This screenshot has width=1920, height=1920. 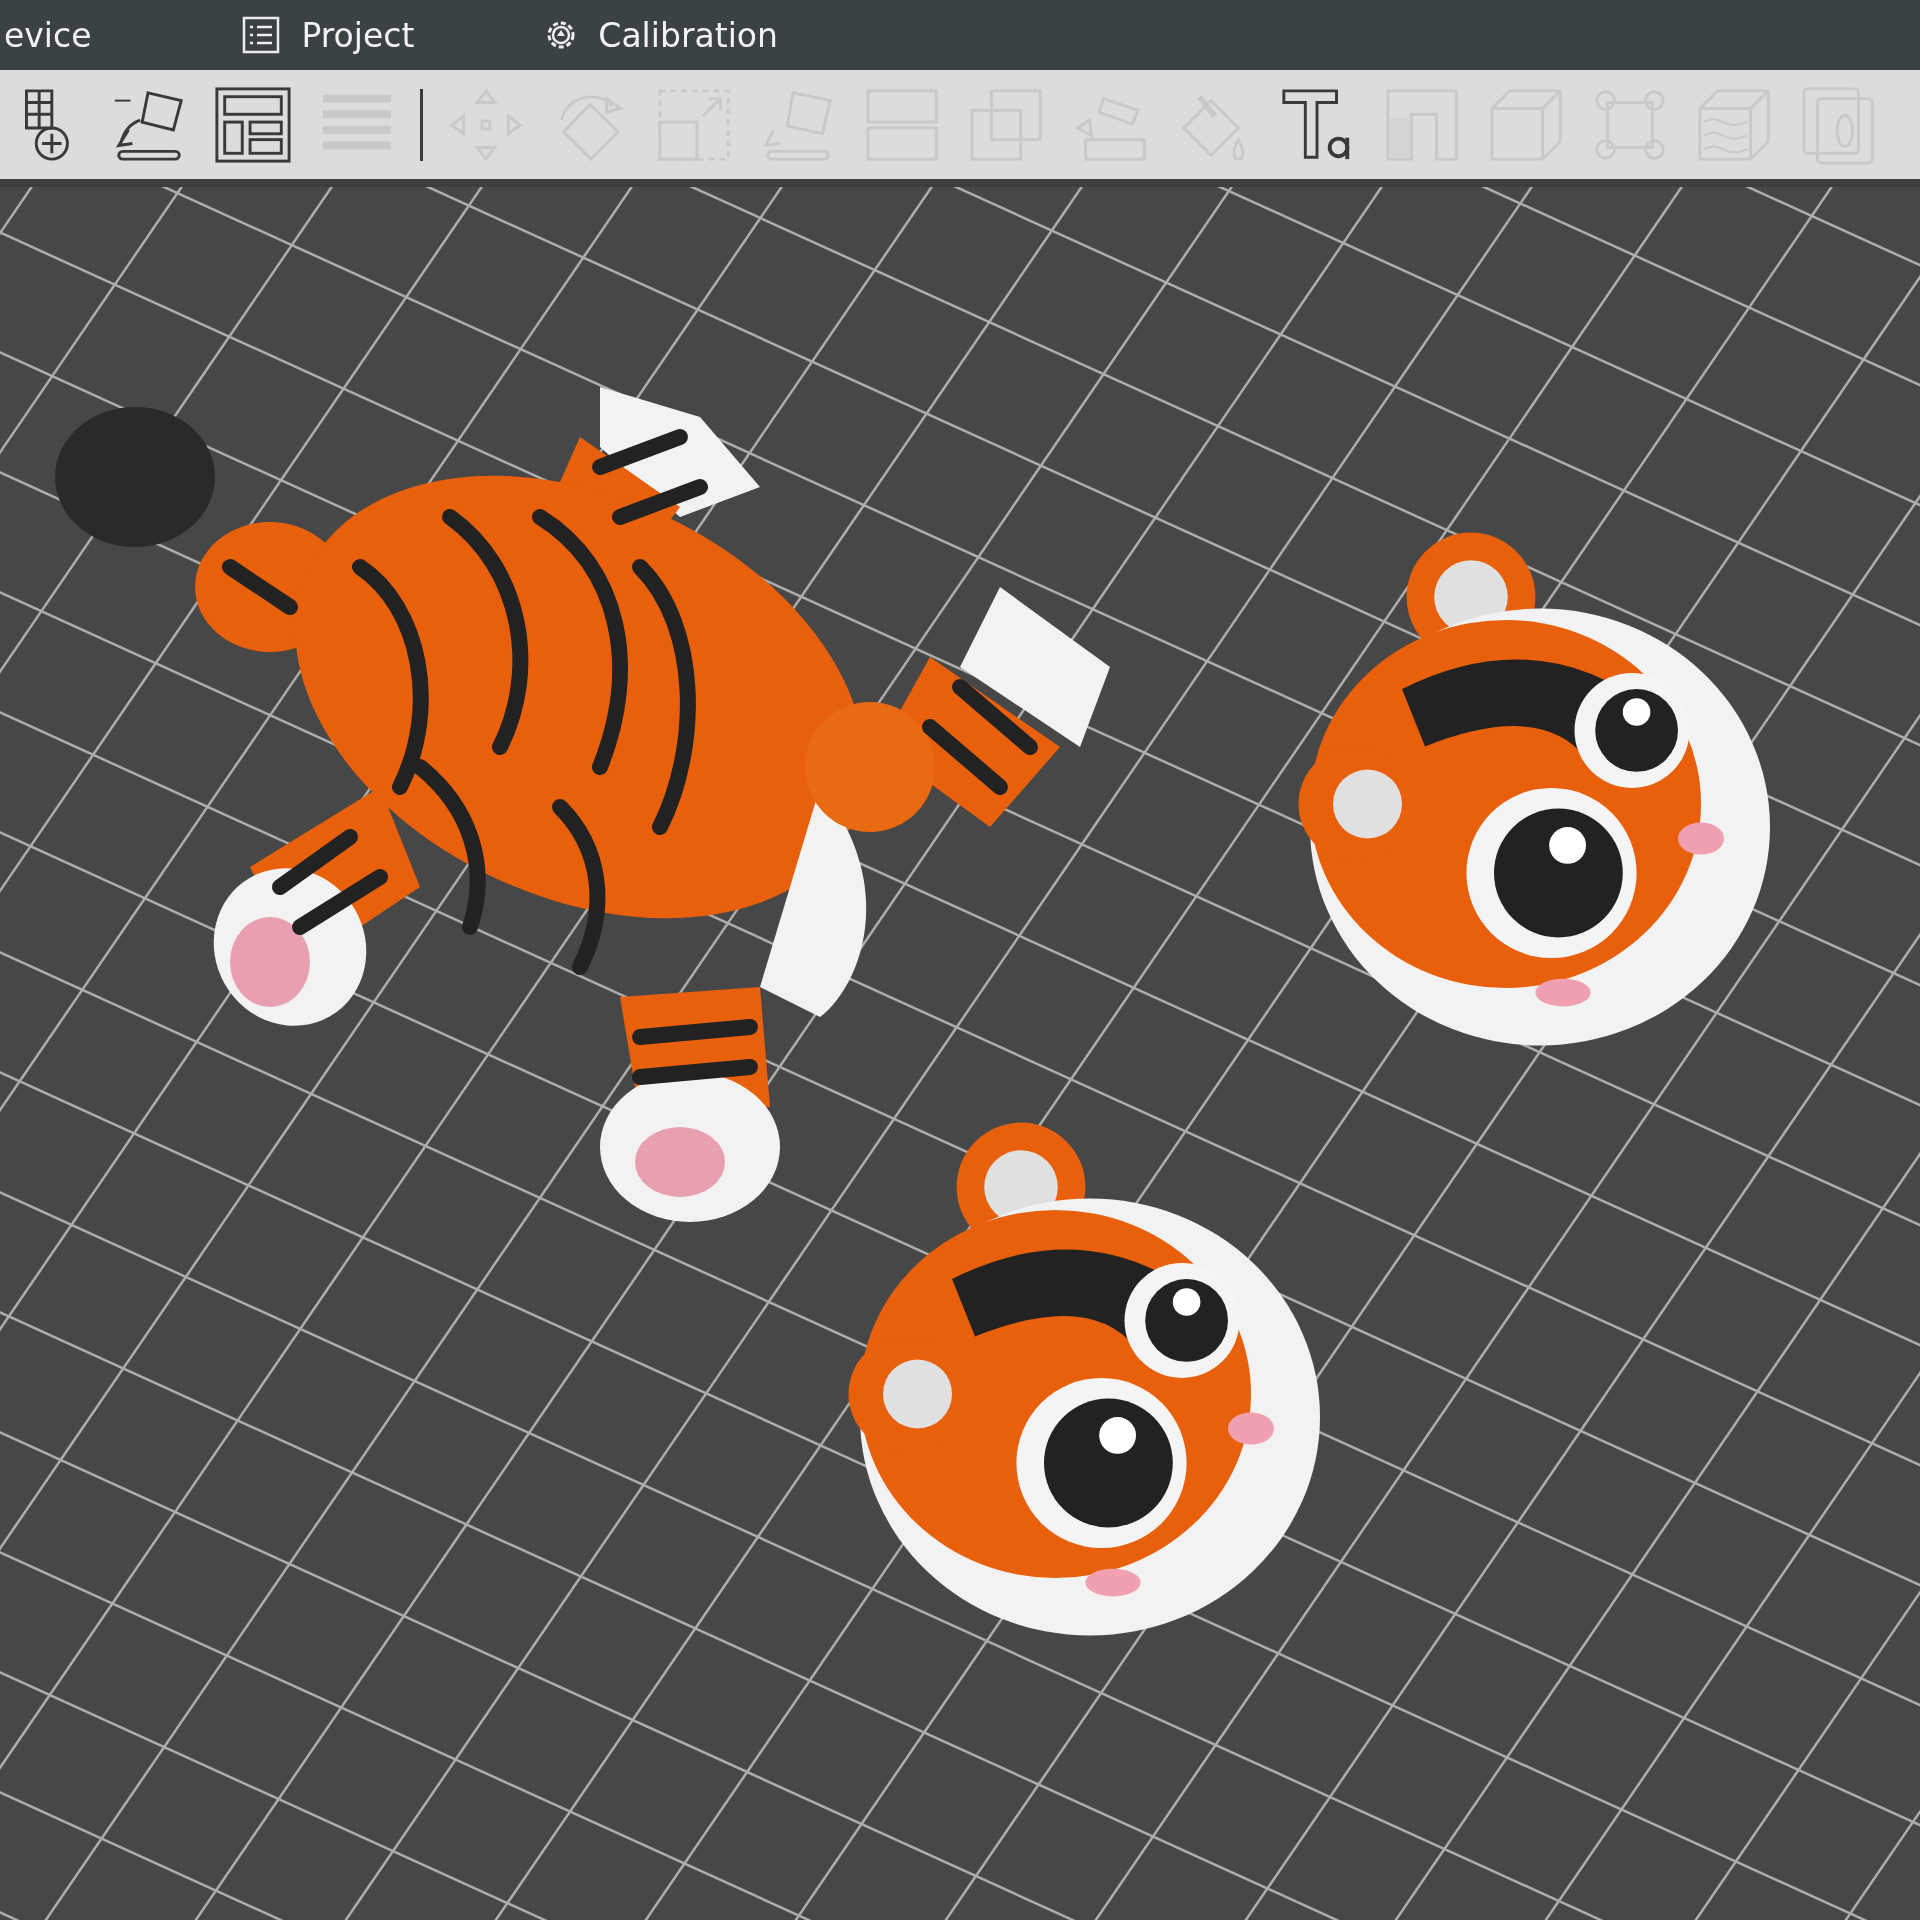 I want to click on tab: Project, so click(x=348, y=35).